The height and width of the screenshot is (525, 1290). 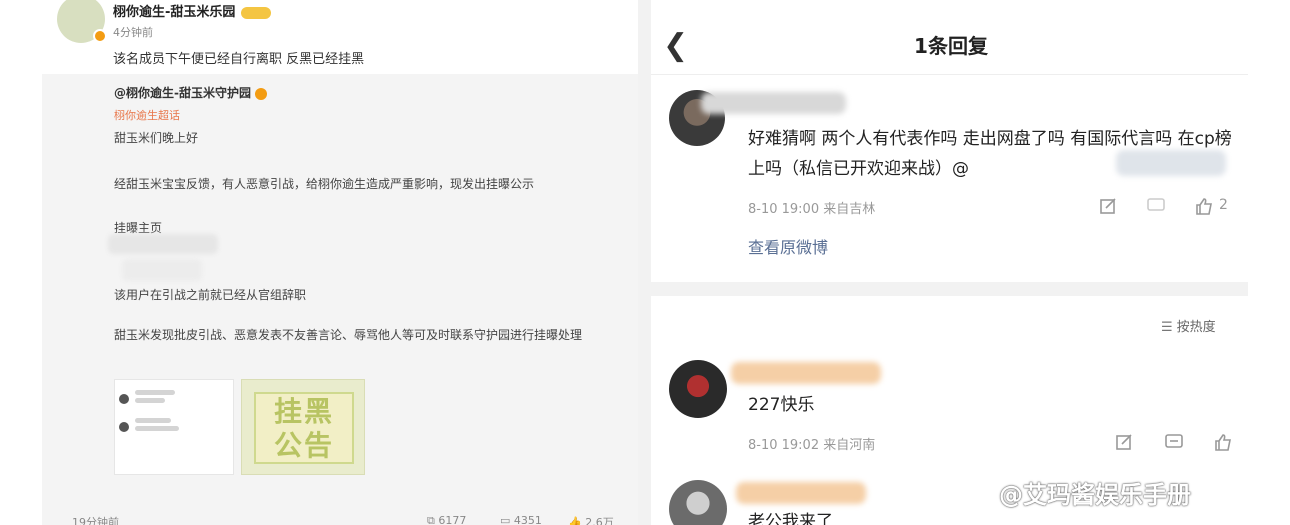 I want to click on poster-frame: 挂黑 公告, so click(x=304, y=428).